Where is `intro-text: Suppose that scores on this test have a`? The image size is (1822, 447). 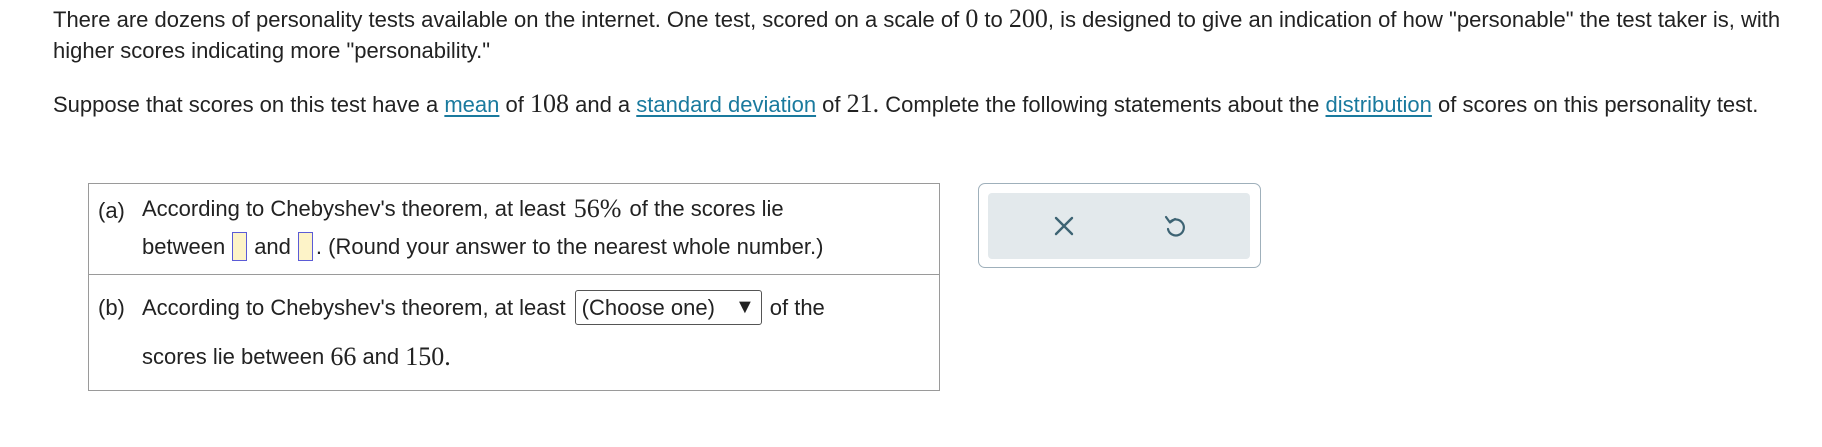 intro-text: Suppose that scores on this test have a is located at coordinates (249, 104).